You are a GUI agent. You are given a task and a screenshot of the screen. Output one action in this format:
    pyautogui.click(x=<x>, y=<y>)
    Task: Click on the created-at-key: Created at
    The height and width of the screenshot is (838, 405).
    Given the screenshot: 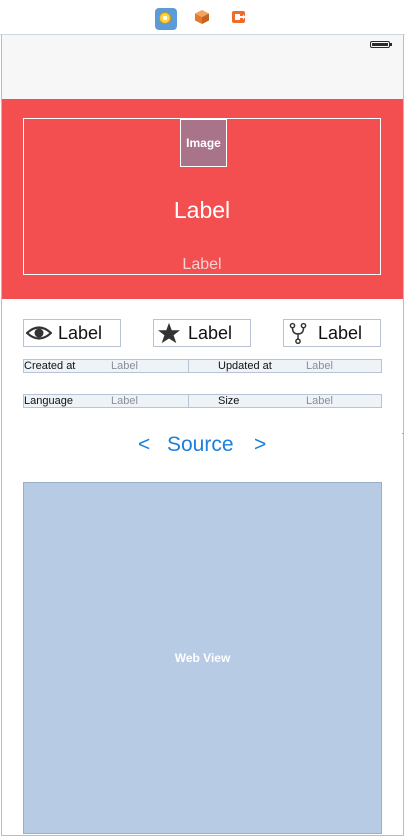 What is the action you would take?
    pyautogui.click(x=50, y=366)
    